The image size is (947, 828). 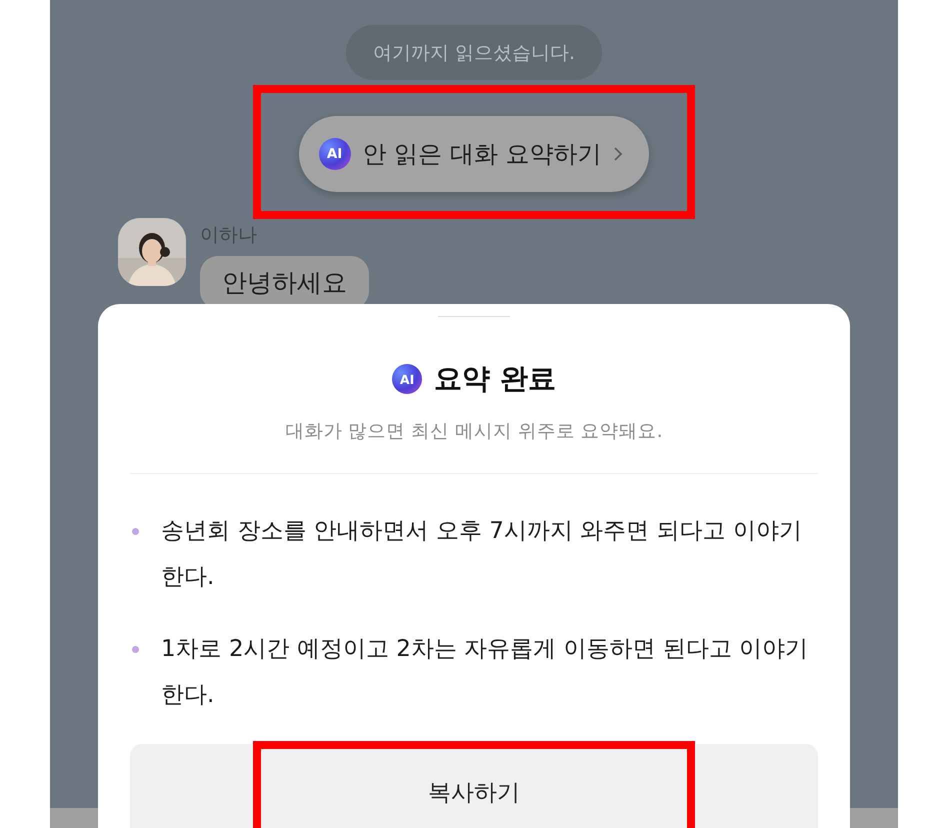 What do you see at coordinates (485, 672) in the screenshot?
I see `summary-item: 1차로 2시간 예정이고 2차는 자유롭게 이동하면 된다고 이야기한다.` at bounding box center [485, 672].